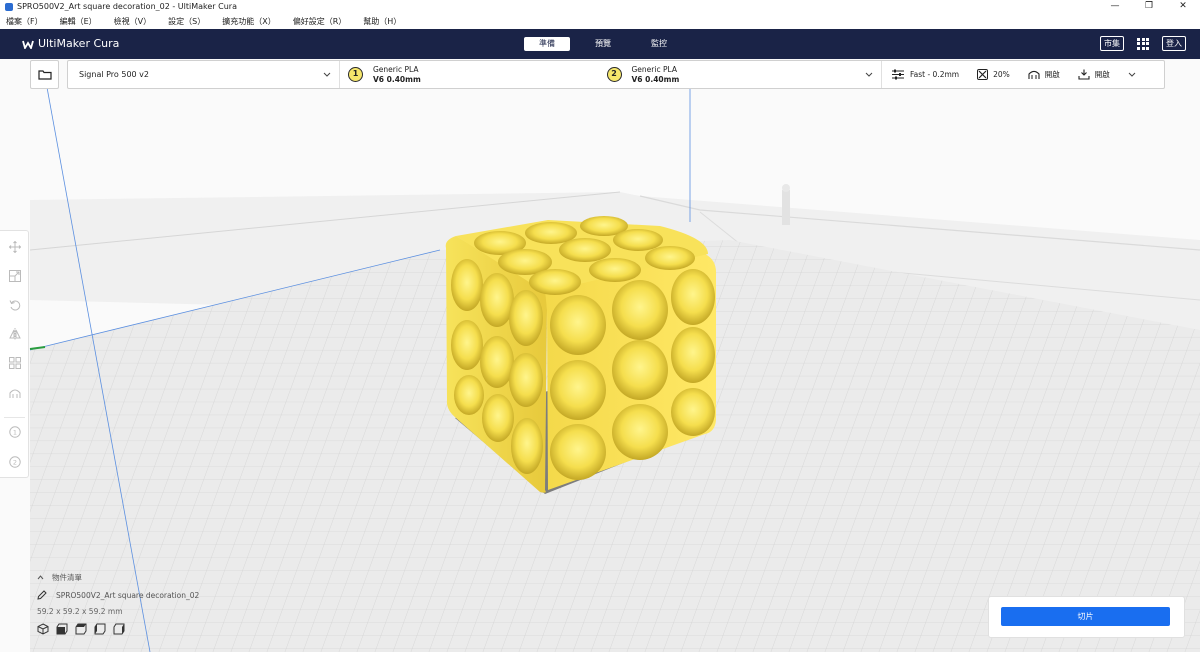 The image size is (1200, 652). What do you see at coordinates (67, 577) in the screenshot?
I see `object-list-label: 物件清單` at bounding box center [67, 577].